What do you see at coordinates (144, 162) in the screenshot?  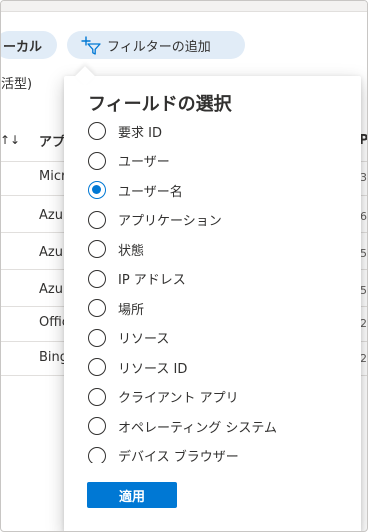 I see `option-label: ユーザー` at bounding box center [144, 162].